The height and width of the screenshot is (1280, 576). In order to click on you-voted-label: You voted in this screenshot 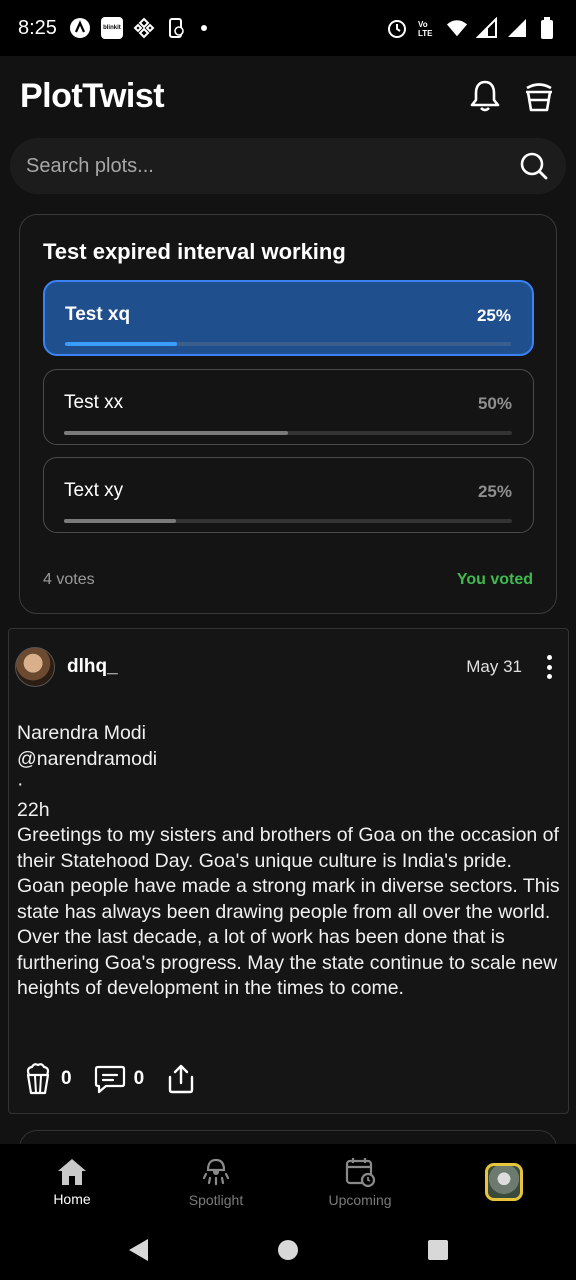, I will do `click(494, 579)`.